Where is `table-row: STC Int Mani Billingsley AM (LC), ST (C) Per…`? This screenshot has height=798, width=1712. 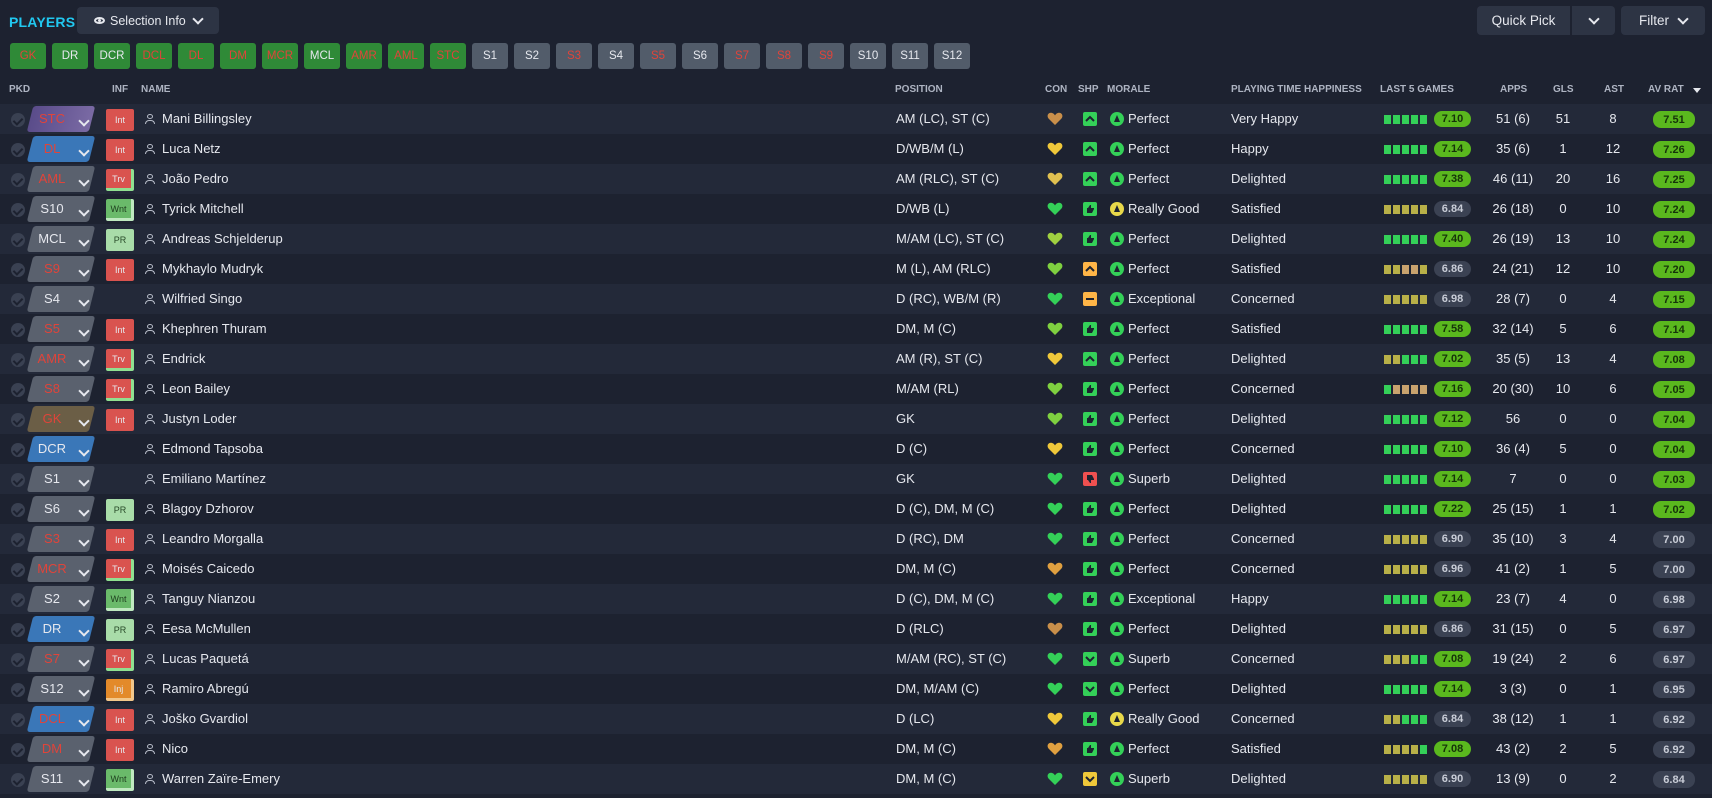 table-row: STC Int Mani Billingsley AM (LC), ST (C) Per… is located at coordinates (856, 119).